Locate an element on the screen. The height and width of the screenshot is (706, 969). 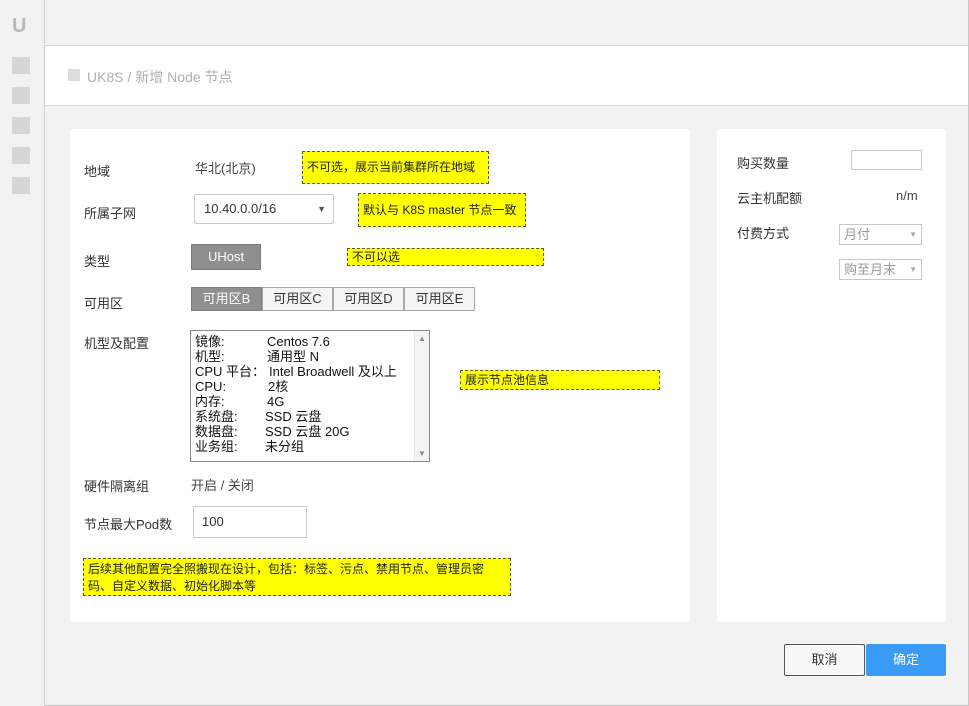
confirm-button: 确定 is located at coordinates (906, 660).